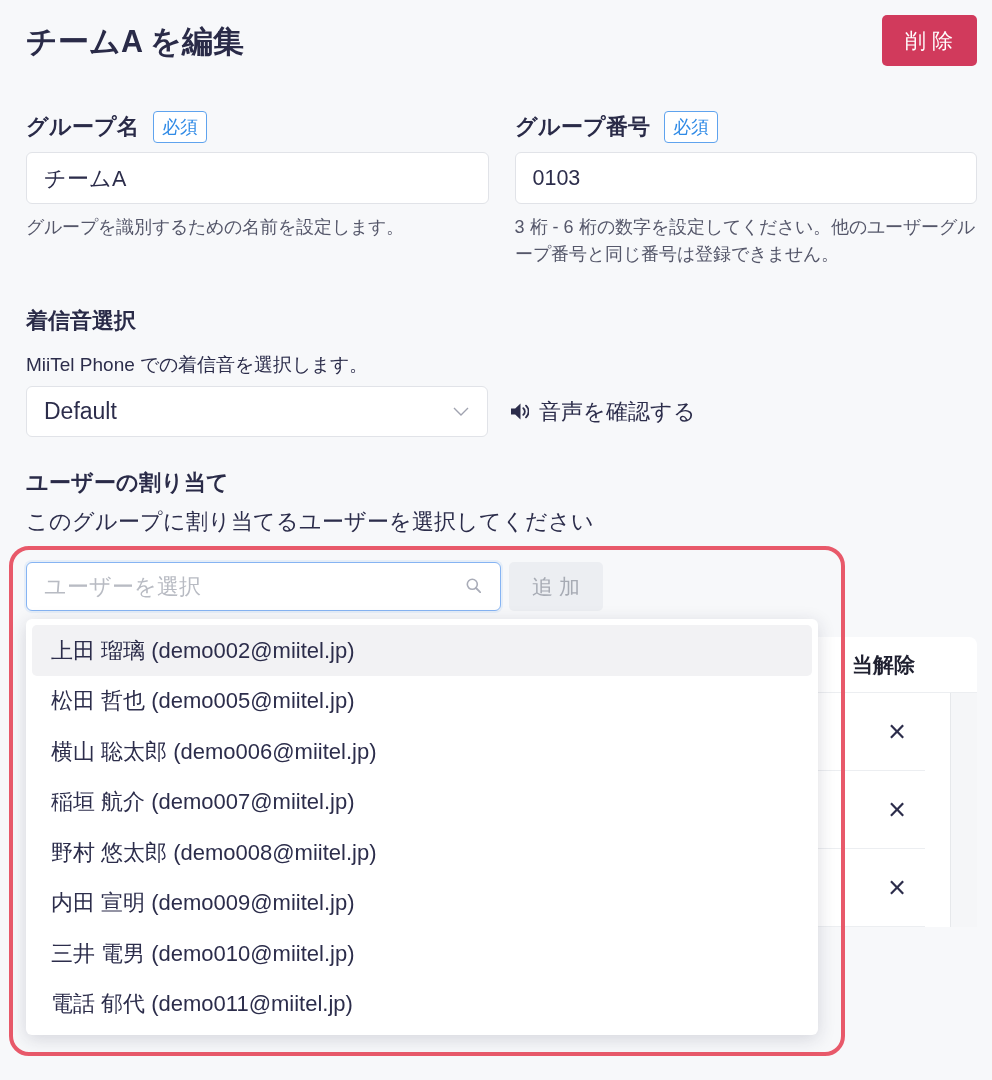  What do you see at coordinates (257, 178) in the screenshot?
I see `group-name-field: チームA` at bounding box center [257, 178].